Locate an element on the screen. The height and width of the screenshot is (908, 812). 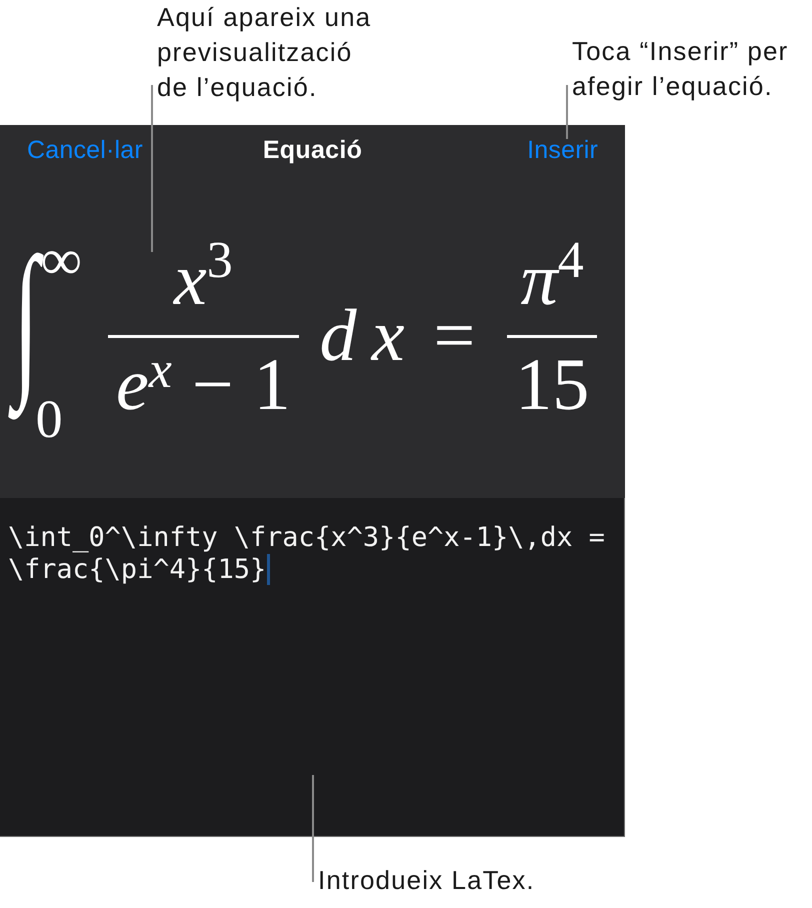
math-exponent: 4 is located at coordinates (571, 260).